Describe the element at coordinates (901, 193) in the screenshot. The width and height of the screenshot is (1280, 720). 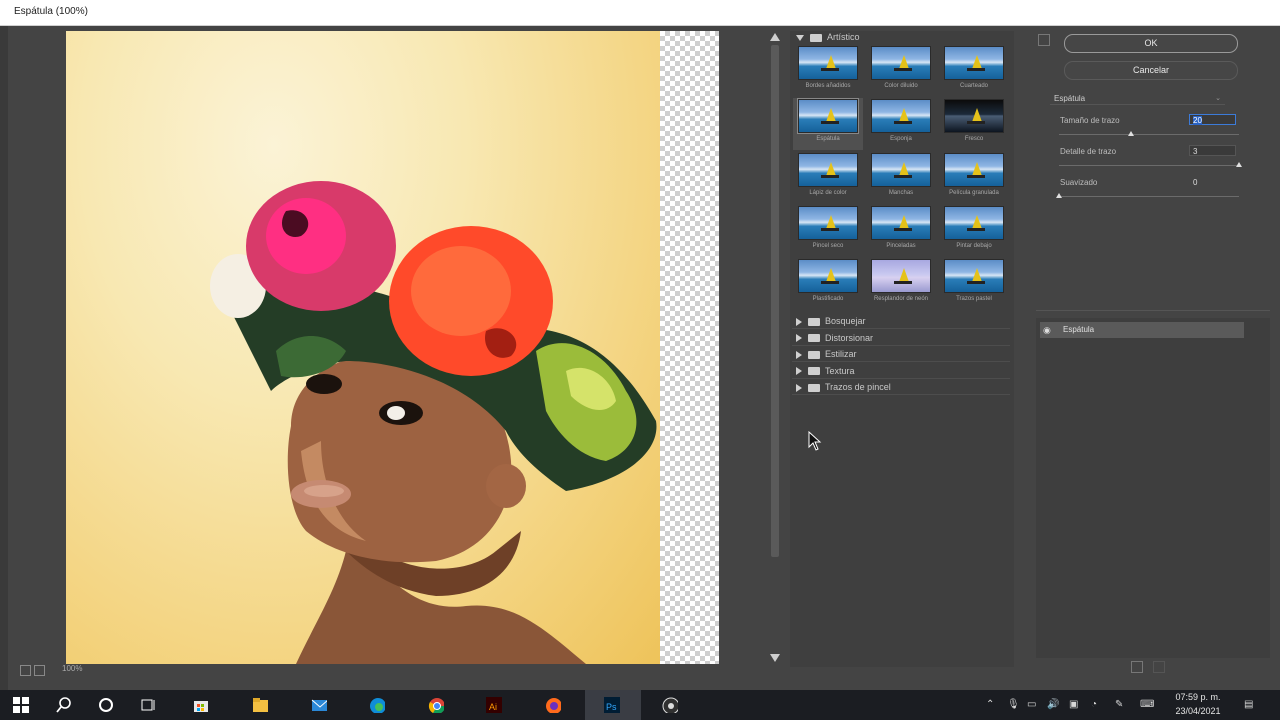
I see `filter-label: Manchas` at that location.